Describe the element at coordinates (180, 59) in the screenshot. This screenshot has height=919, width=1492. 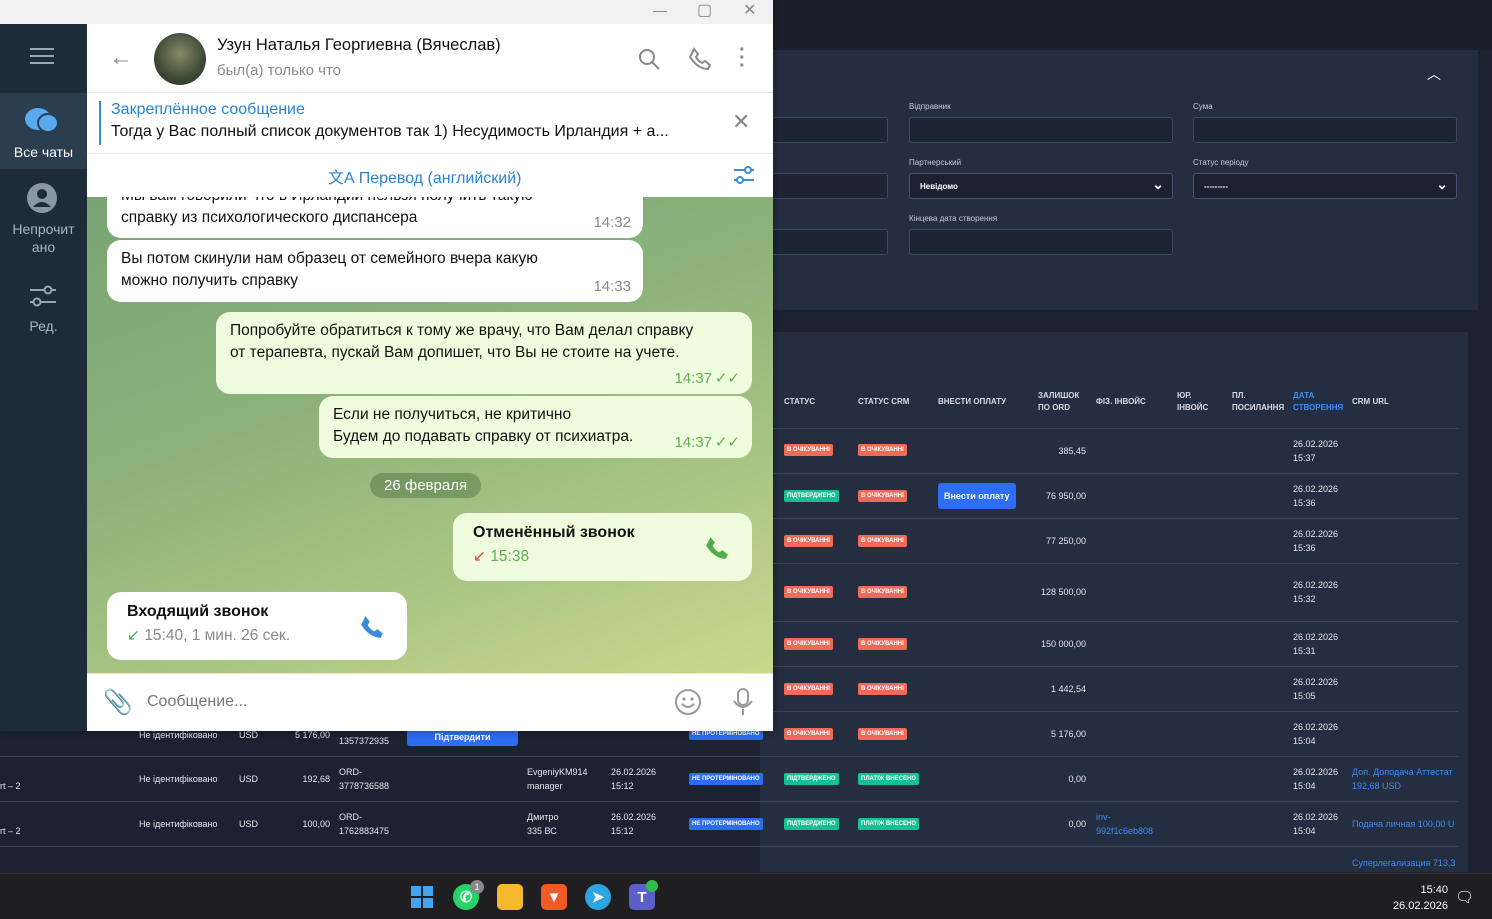
I see `avatar` at that location.